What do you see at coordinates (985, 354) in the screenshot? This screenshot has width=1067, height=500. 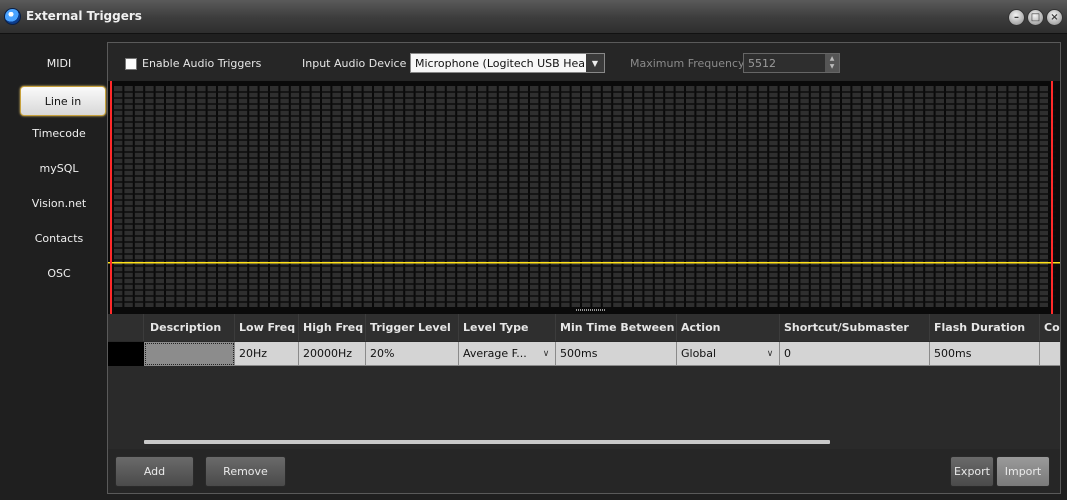 I see `cell-flash-duration: 500ms` at bounding box center [985, 354].